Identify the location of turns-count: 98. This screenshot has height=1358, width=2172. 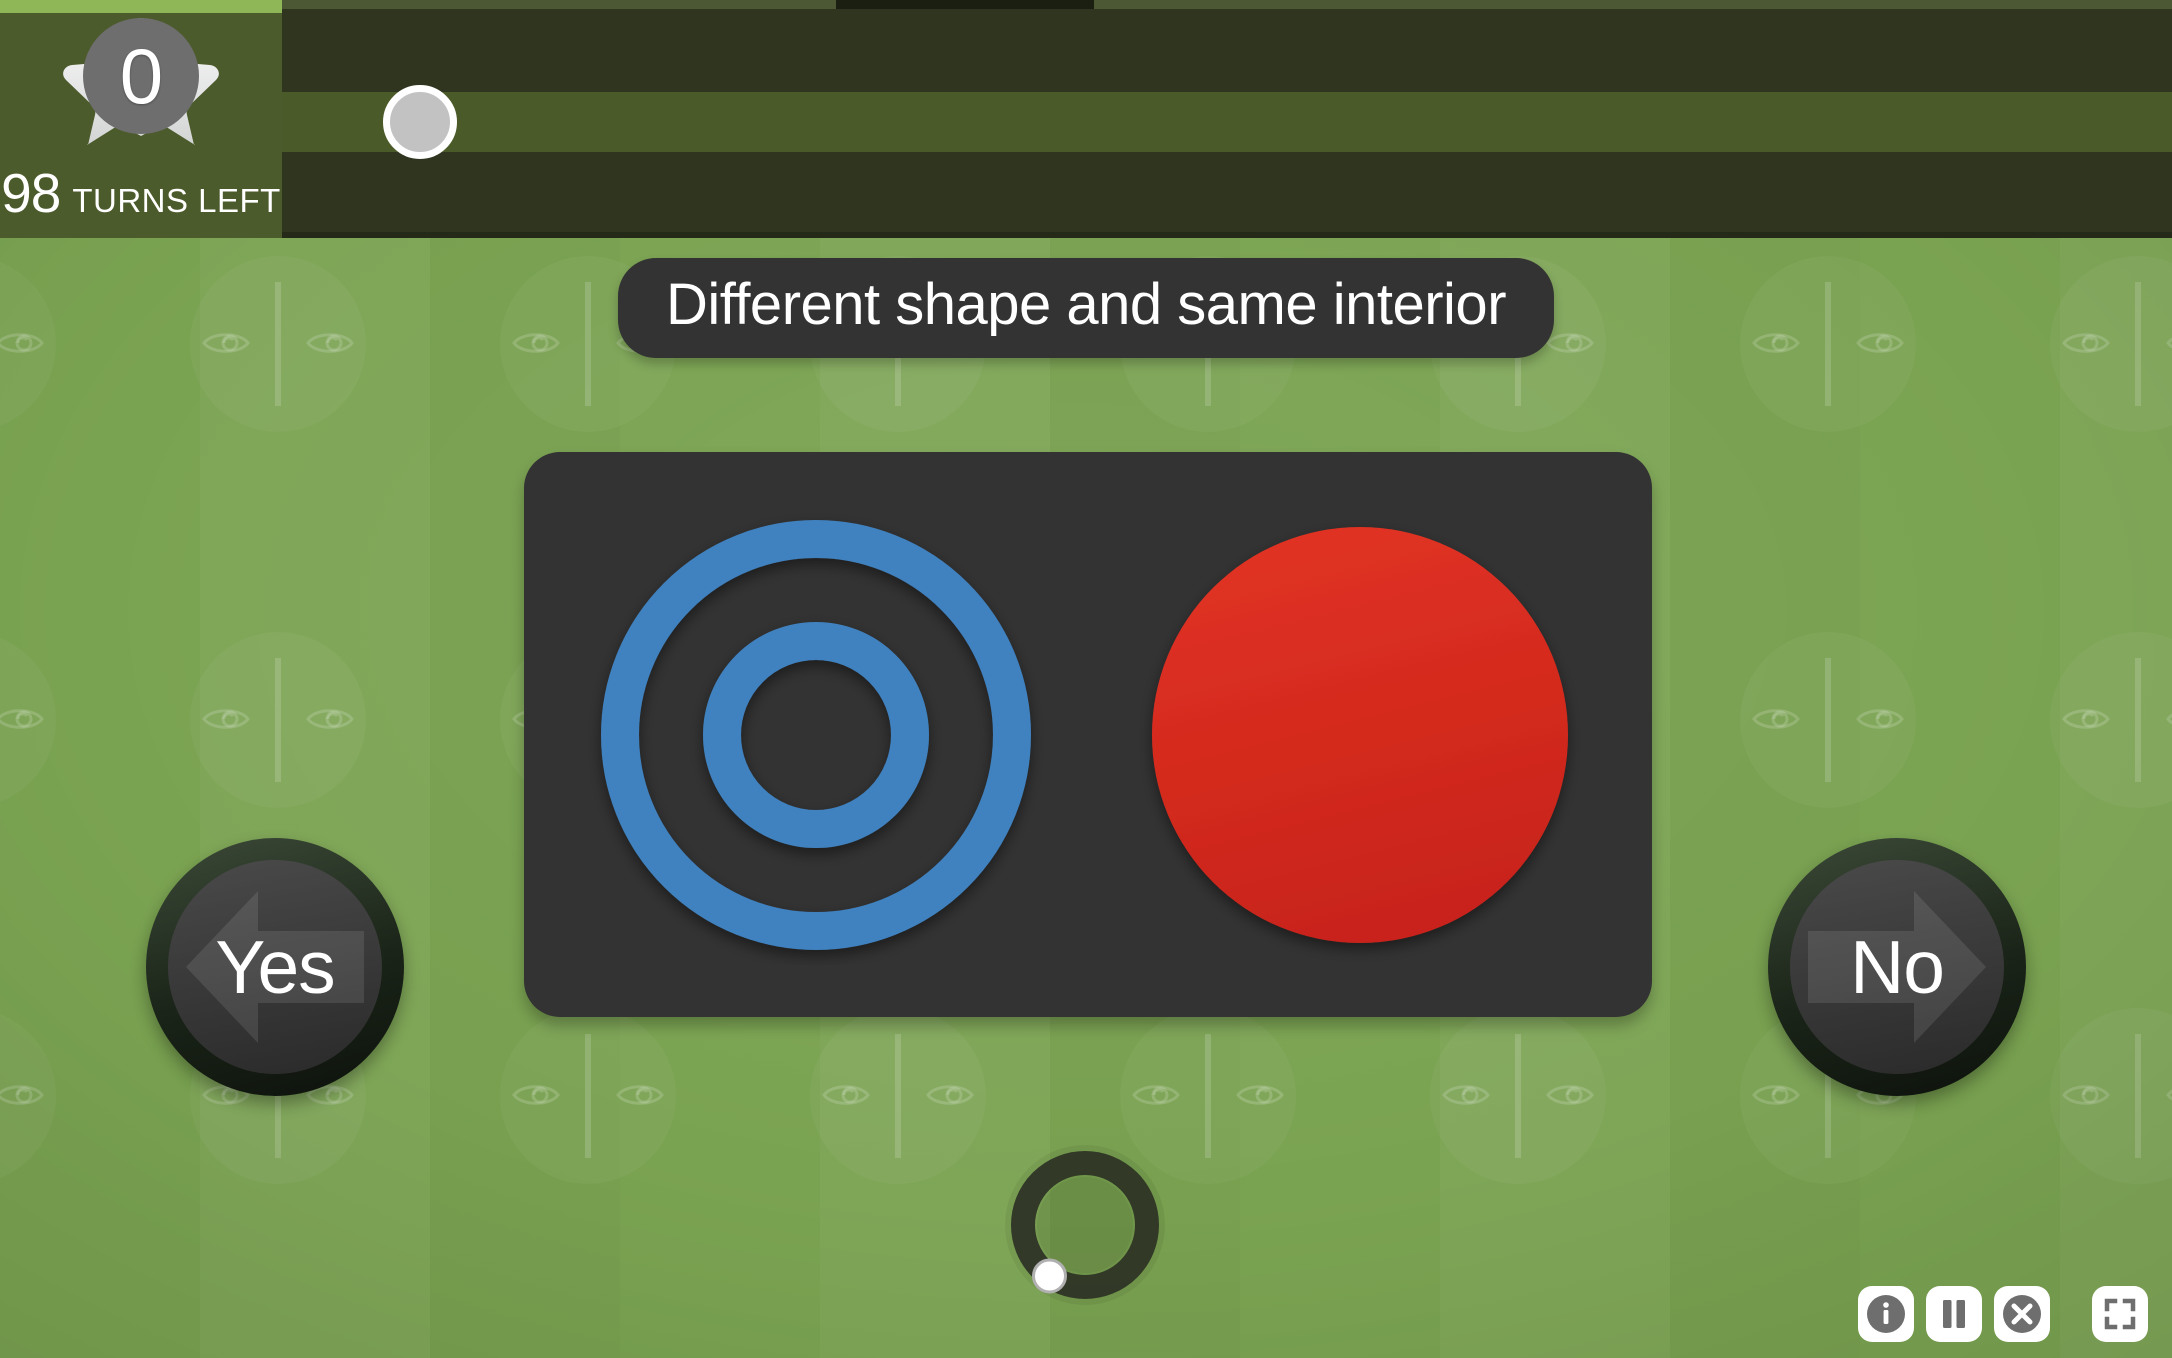
(31, 193).